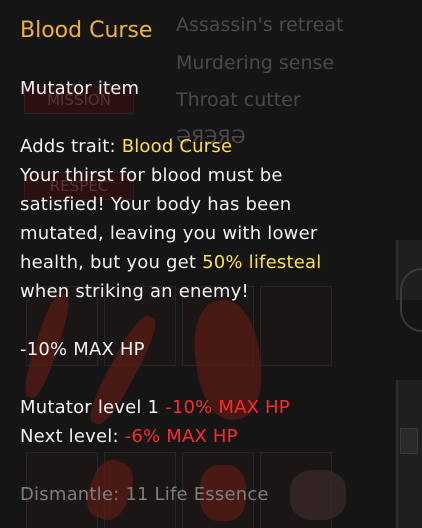  Describe the element at coordinates (80, 88) in the screenshot. I see `item-category: Mutator item` at that location.